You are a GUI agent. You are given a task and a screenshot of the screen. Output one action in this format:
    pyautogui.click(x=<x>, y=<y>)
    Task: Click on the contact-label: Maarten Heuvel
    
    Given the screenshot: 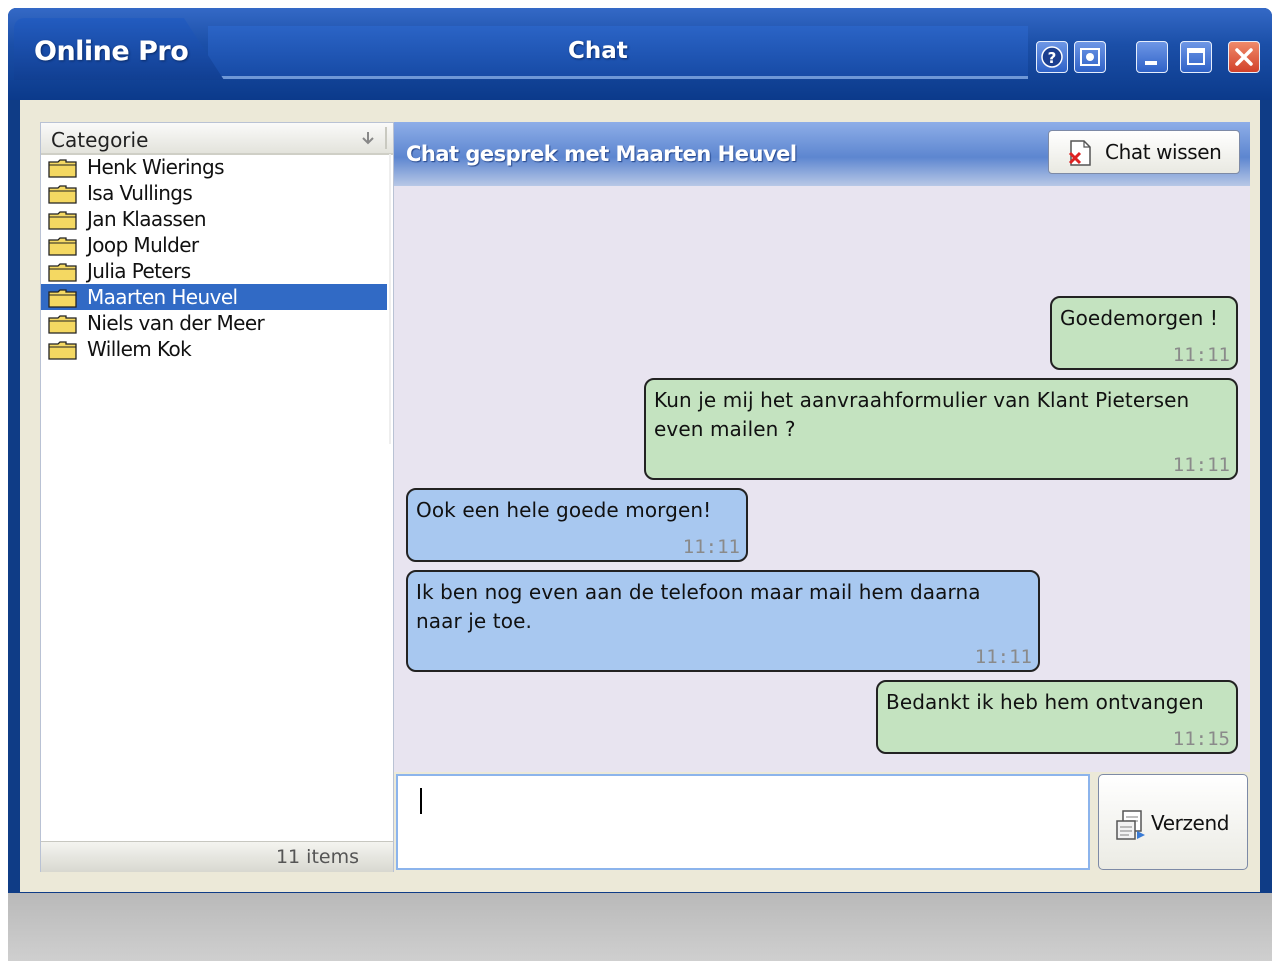 What is the action you would take?
    pyautogui.click(x=162, y=297)
    